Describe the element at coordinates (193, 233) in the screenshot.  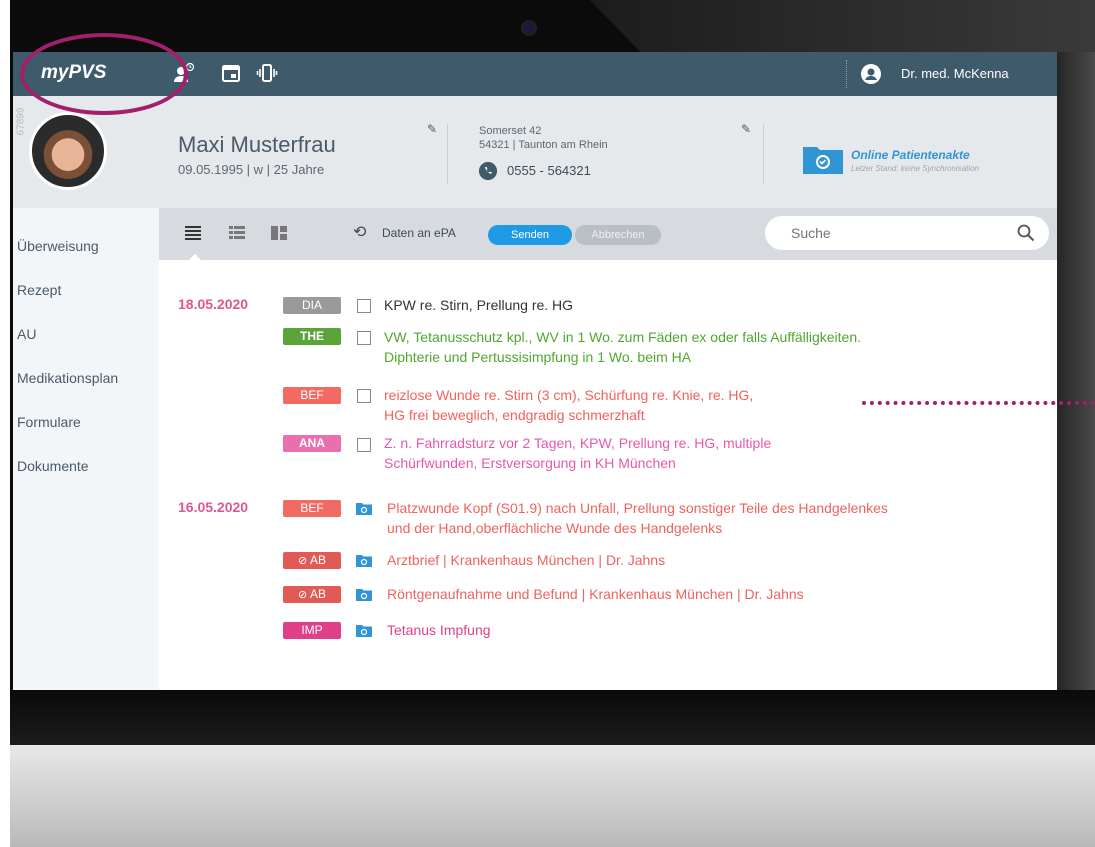
I see `list-view-icon` at that location.